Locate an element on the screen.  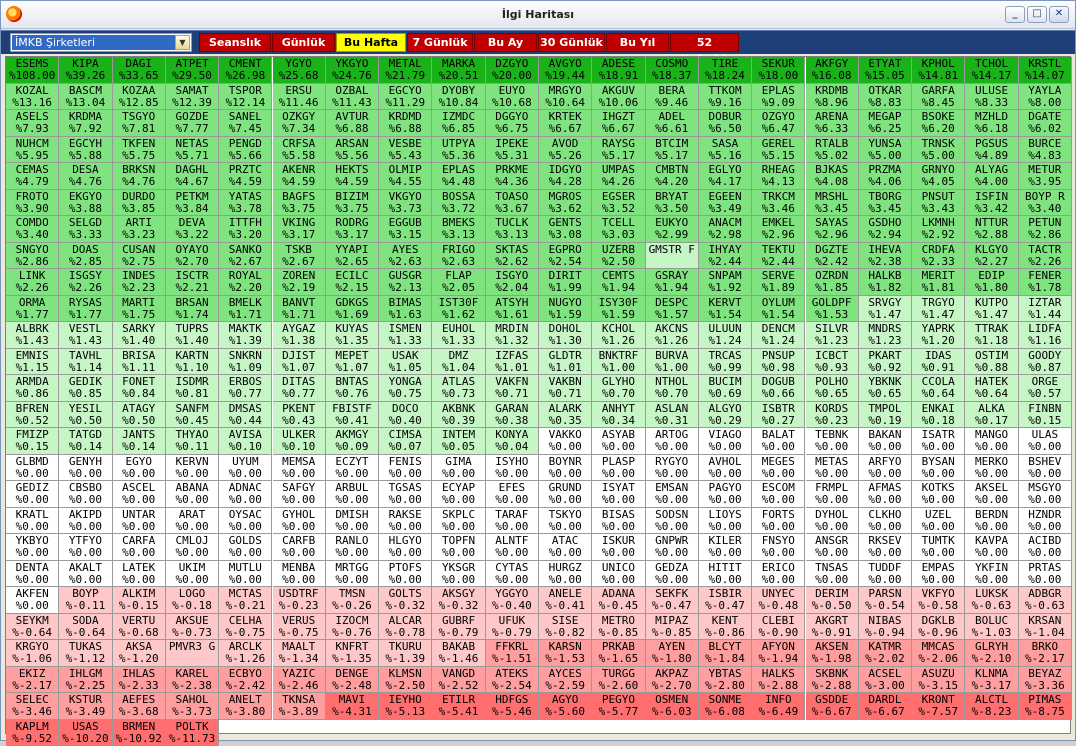
stock-cell: CLKHO%0.00 is located at coordinates (885, 521).